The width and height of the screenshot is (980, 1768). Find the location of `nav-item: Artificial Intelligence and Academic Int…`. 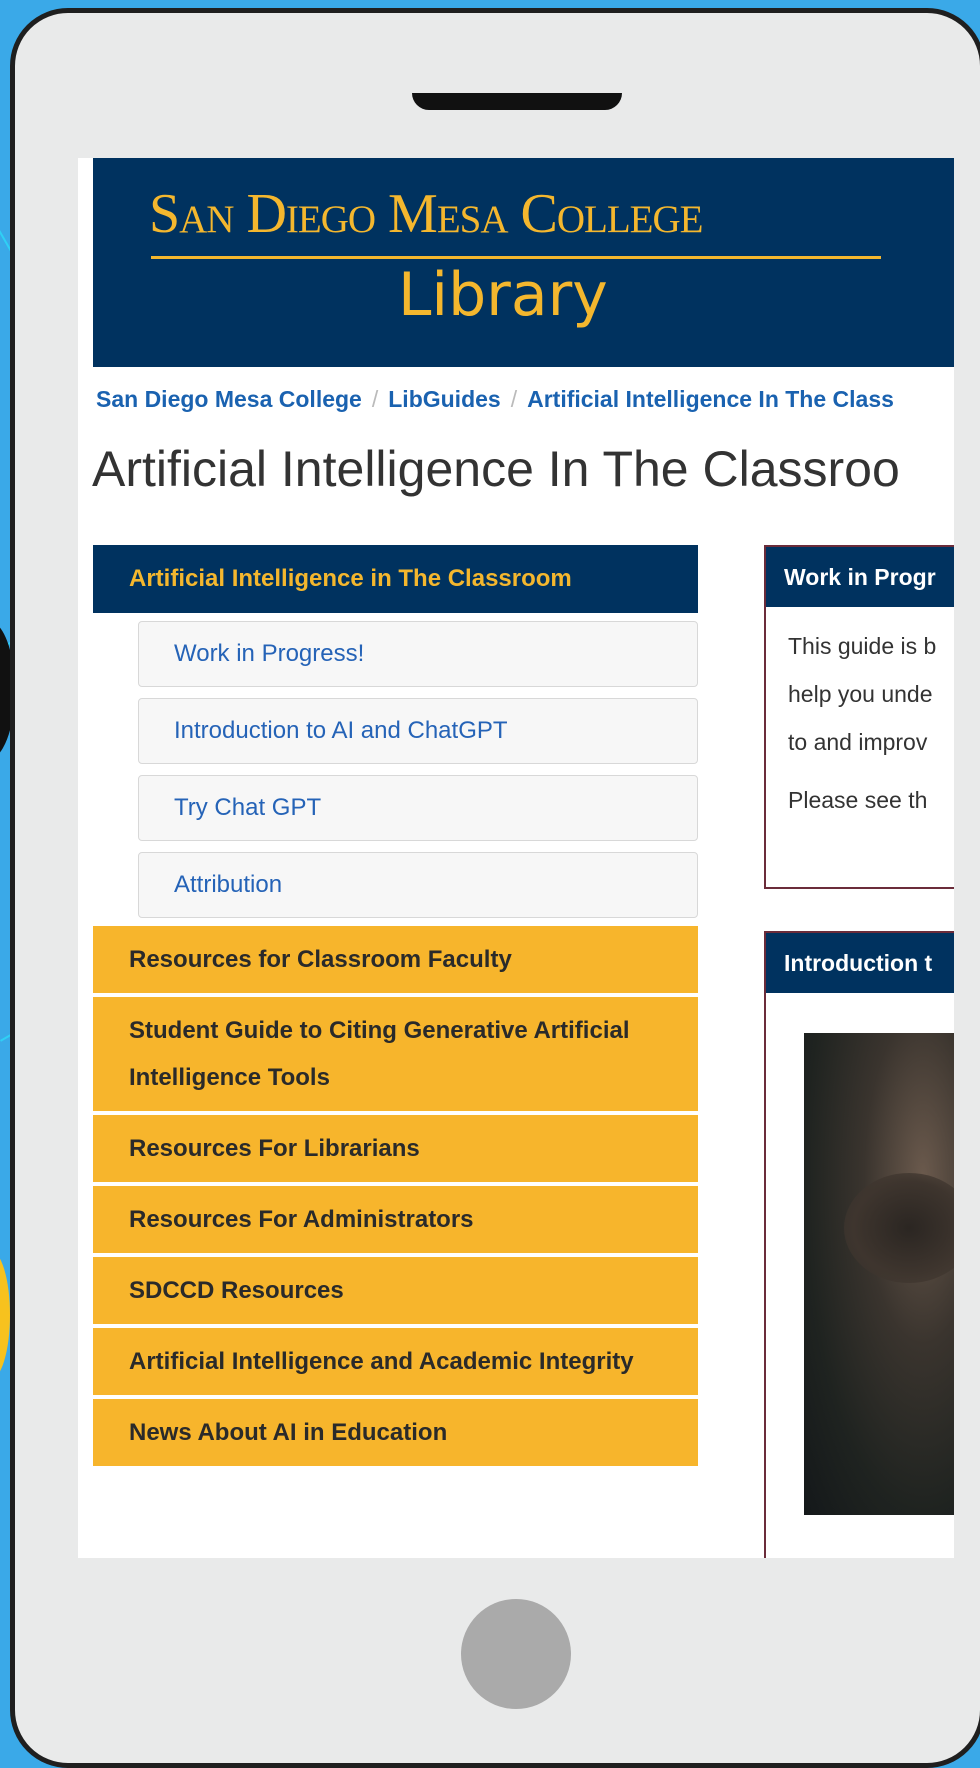

nav-item: Artificial Intelligence and Academic Int… is located at coordinates (395, 1363).